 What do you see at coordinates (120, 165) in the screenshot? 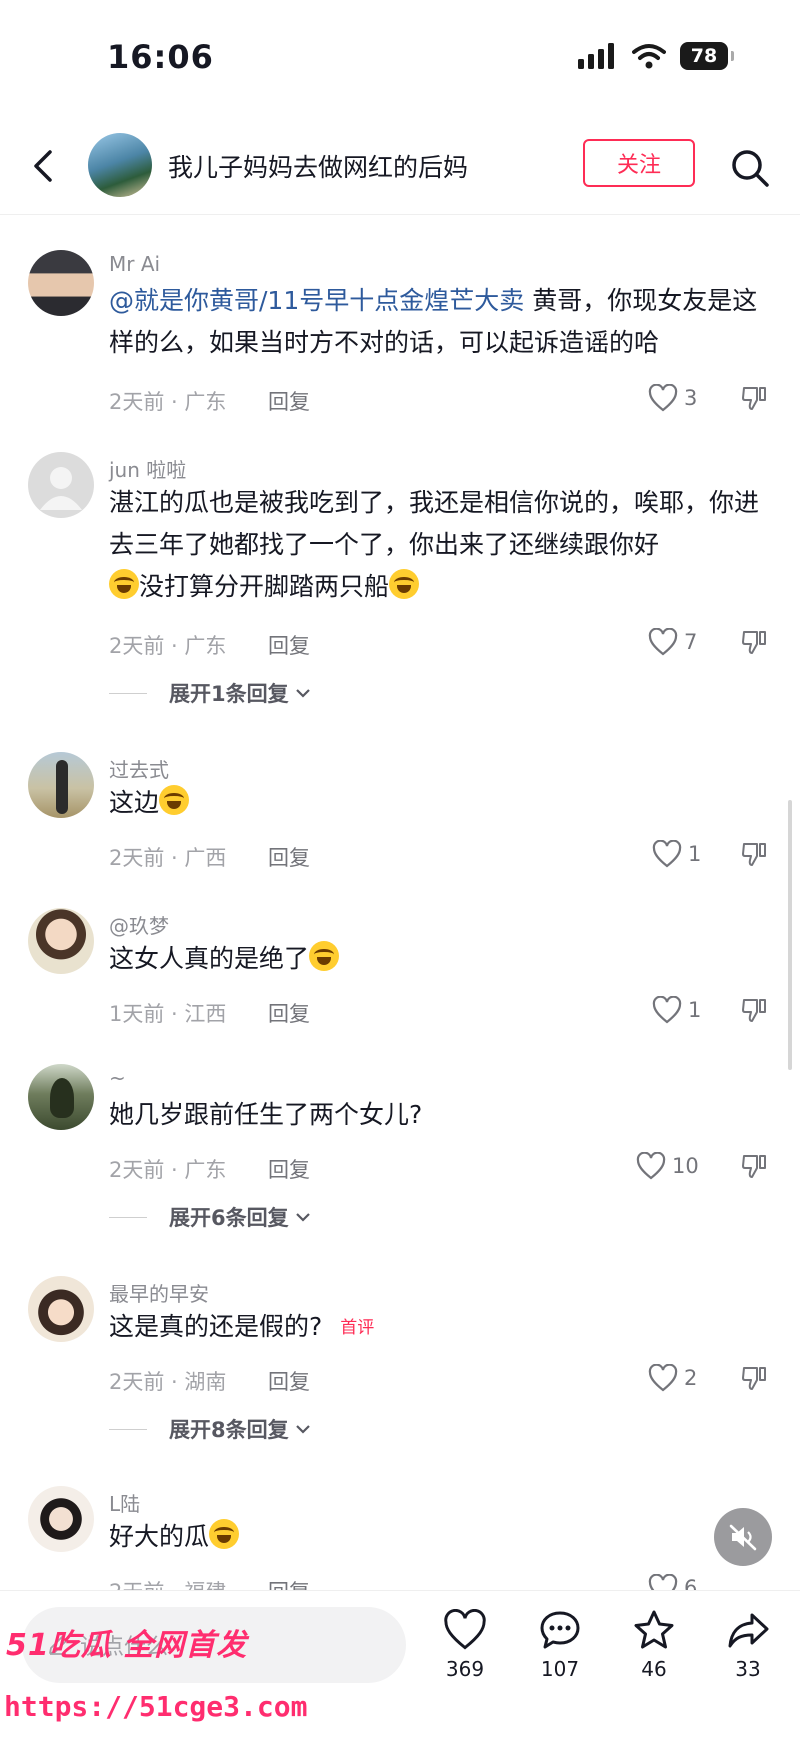
I see `channel-avatar` at bounding box center [120, 165].